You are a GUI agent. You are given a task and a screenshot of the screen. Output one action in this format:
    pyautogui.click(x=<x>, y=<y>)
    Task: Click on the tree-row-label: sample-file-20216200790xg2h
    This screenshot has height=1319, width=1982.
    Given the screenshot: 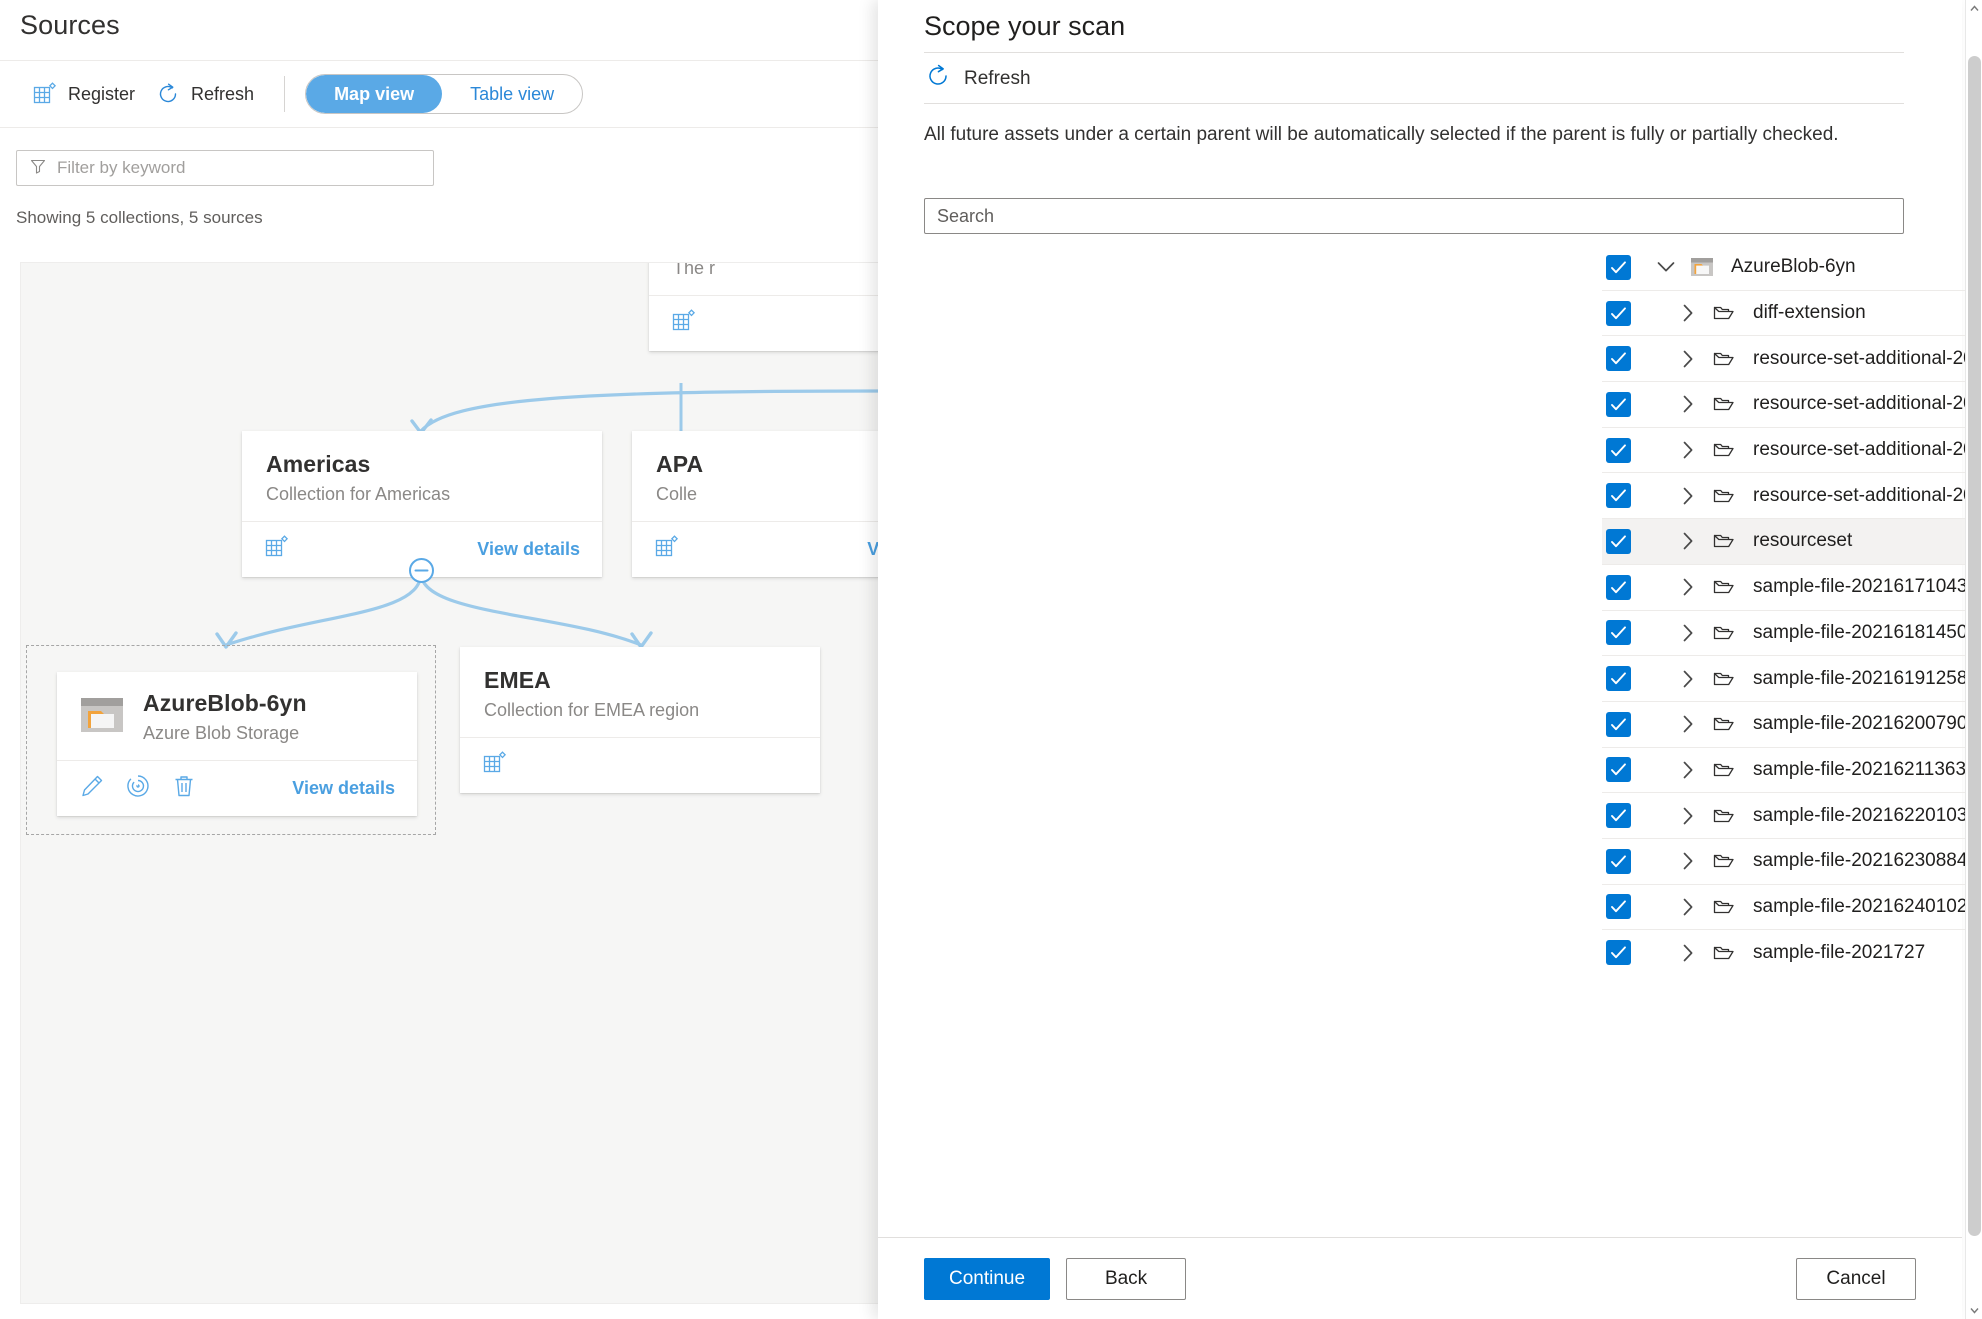 What is the action you would take?
    pyautogui.click(x=1867, y=724)
    